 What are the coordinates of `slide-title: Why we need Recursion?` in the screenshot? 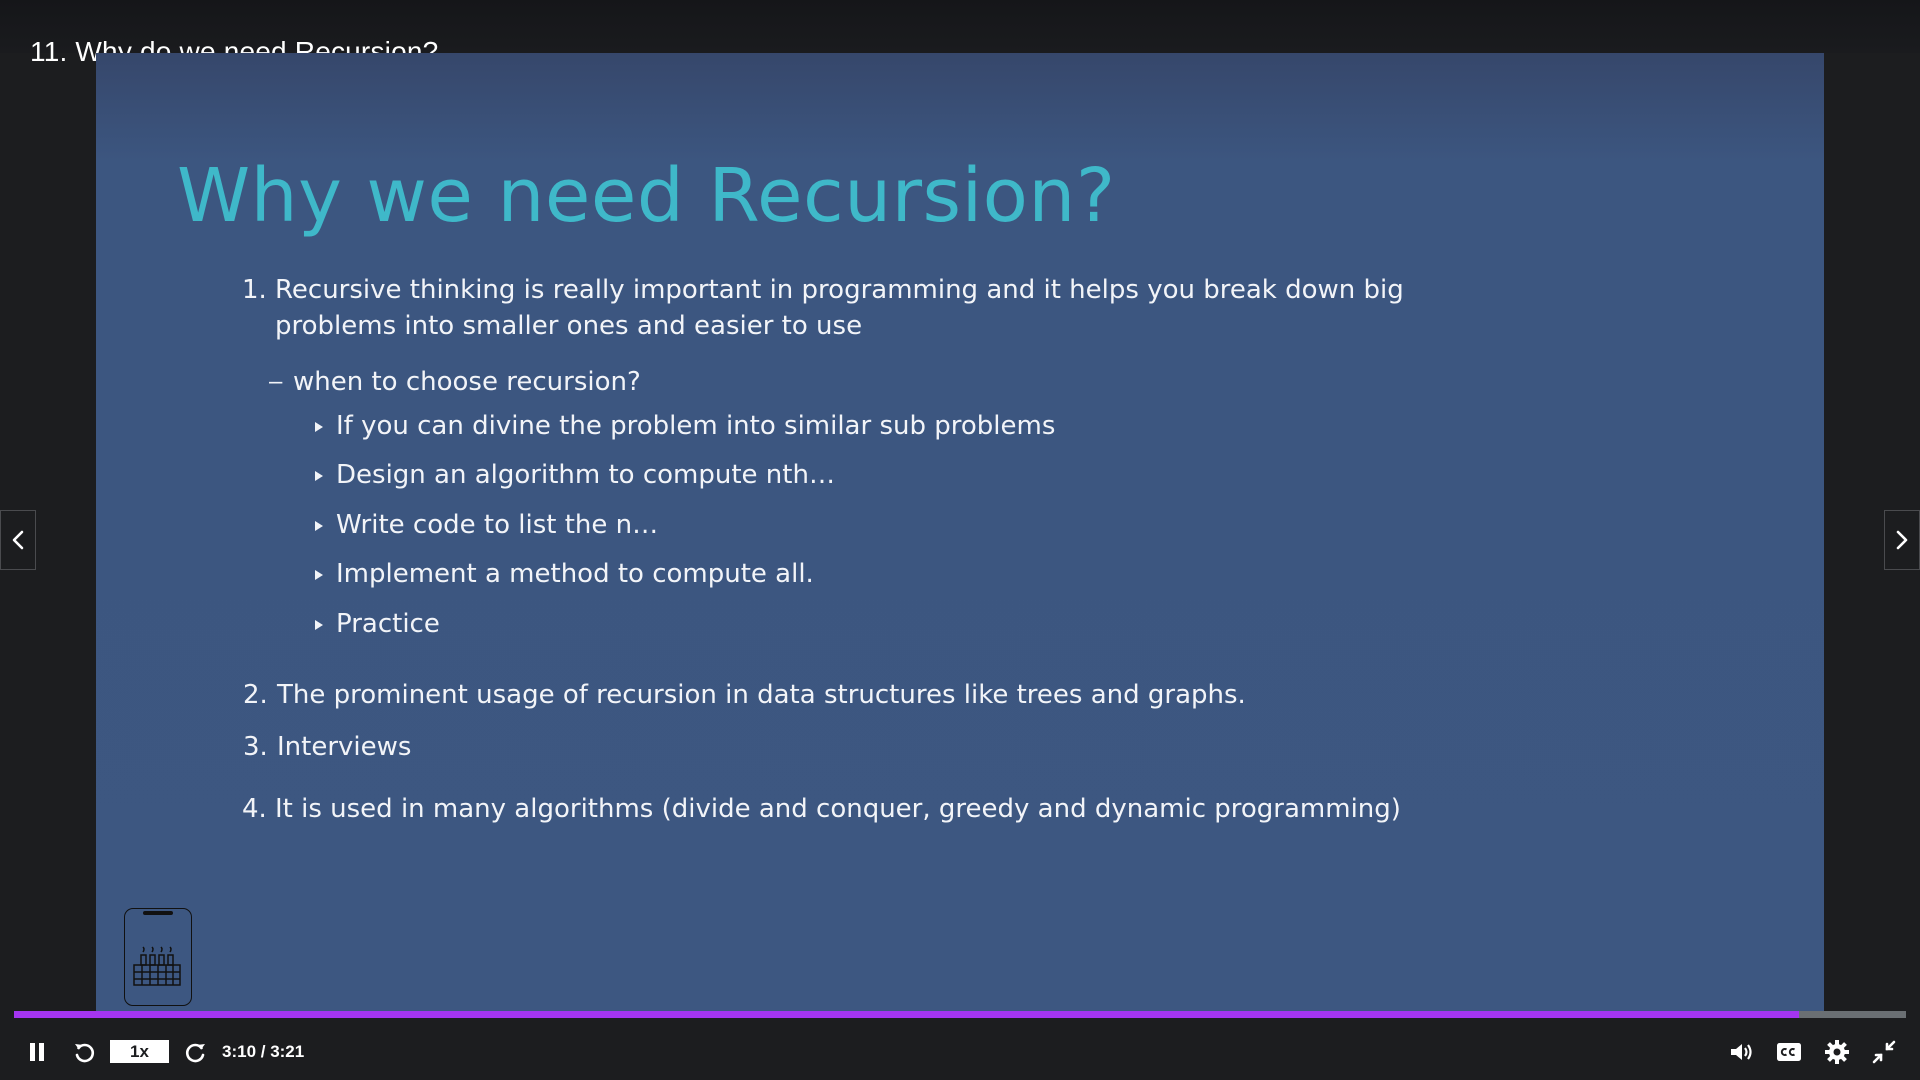 It's located at (646, 196).